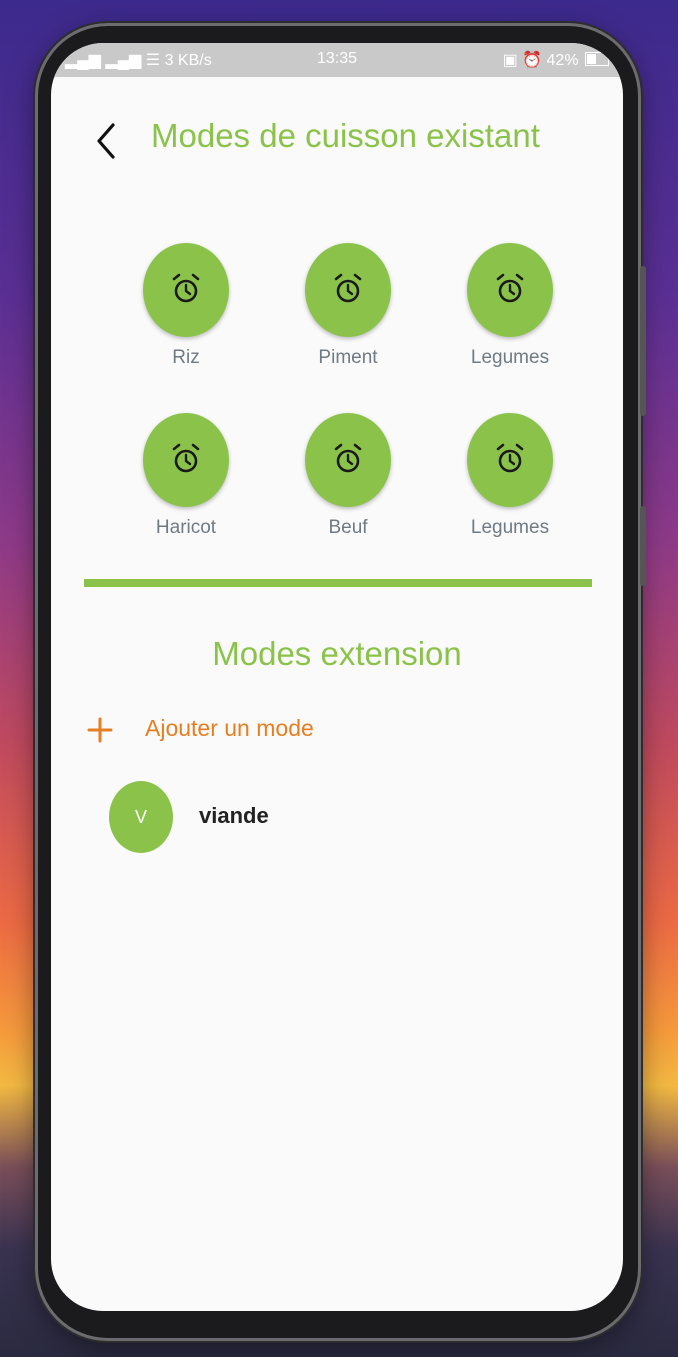 Image resolution: width=678 pixels, height=1357 pixels. I want to click on page-title: Modes de cuisson existant, so click(345, 135).